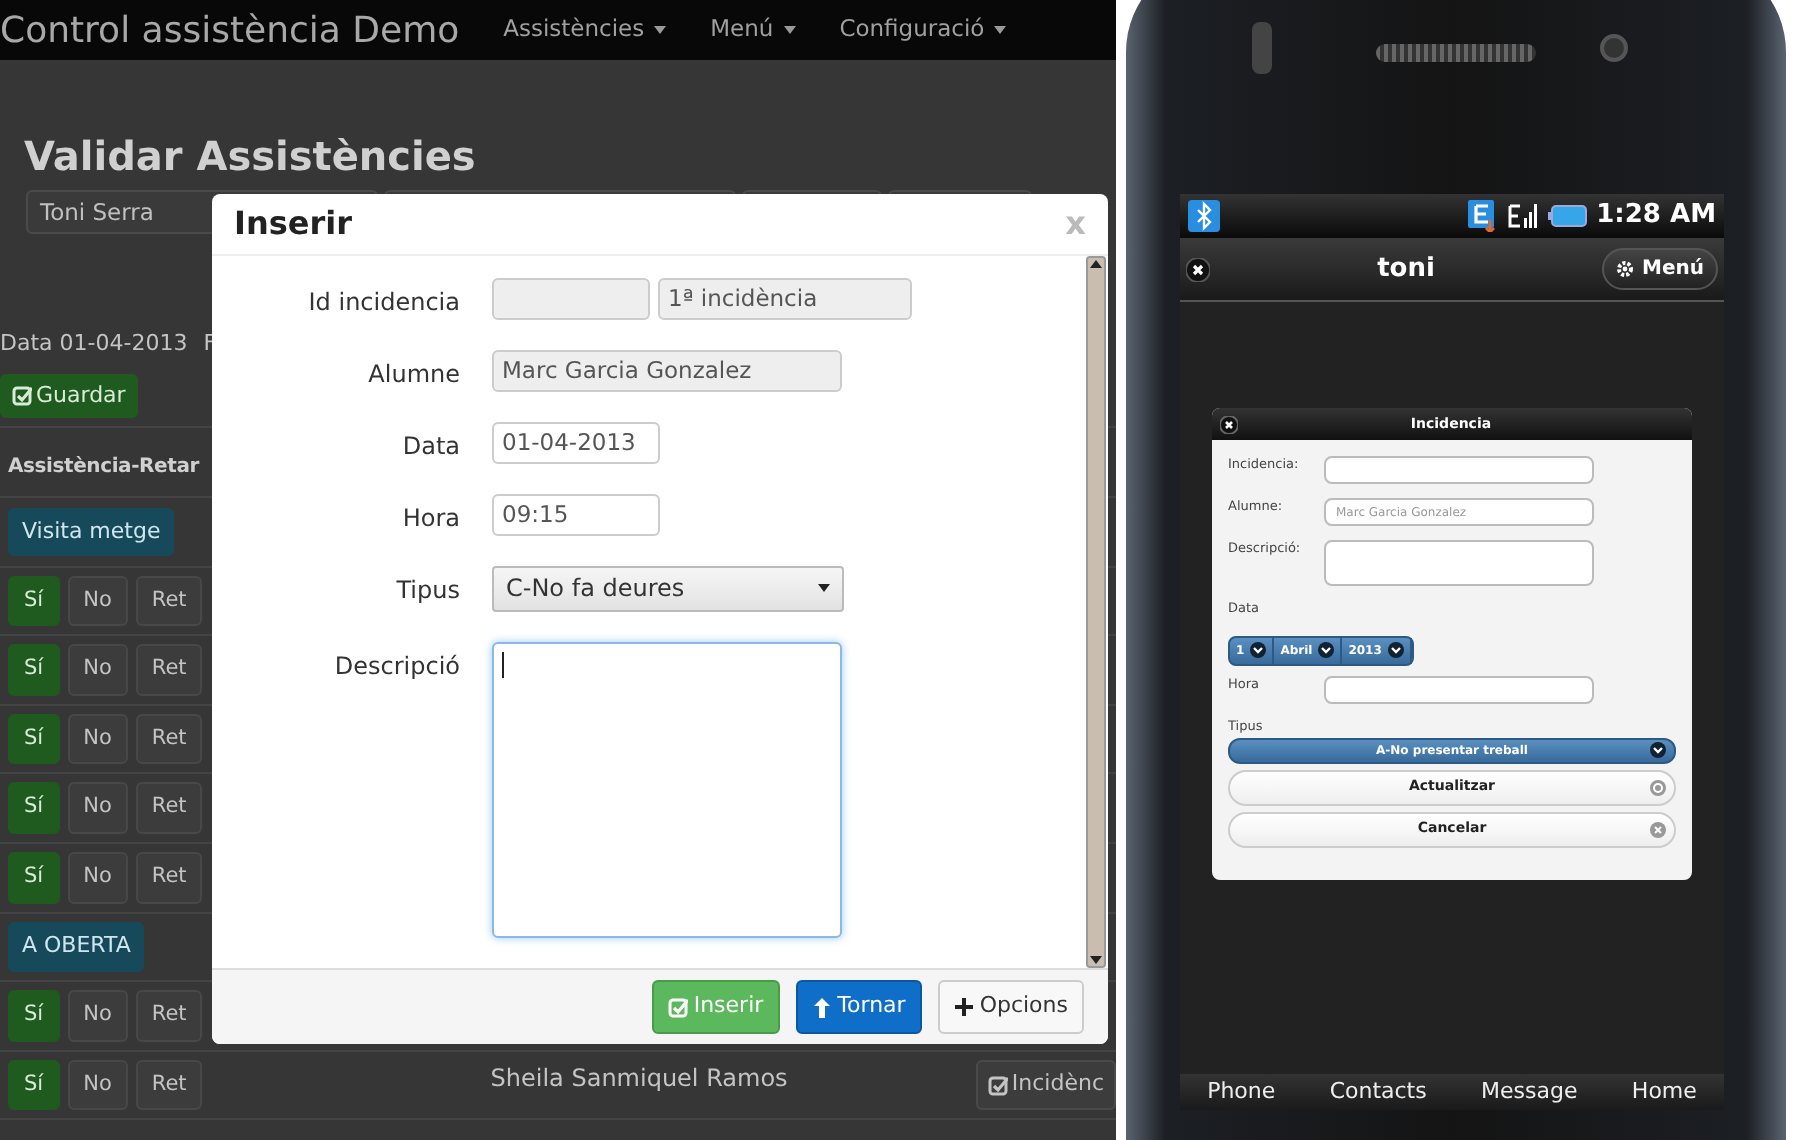  What do you see at coordinates (1010, 1007) in the screenshot?
I see `action-button: Opcions` at bounding box center [1010, 1007].